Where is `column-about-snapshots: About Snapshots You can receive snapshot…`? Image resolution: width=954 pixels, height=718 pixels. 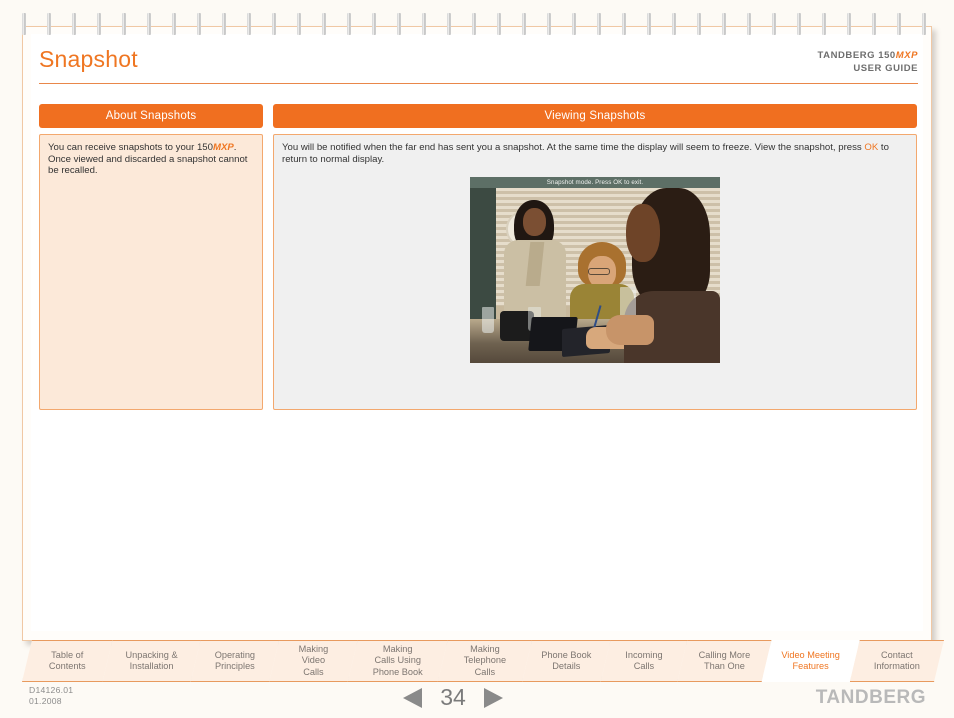
column-about-snapshots: About Snapshots You can receive snapshot… is located at coordinates (151, 257).